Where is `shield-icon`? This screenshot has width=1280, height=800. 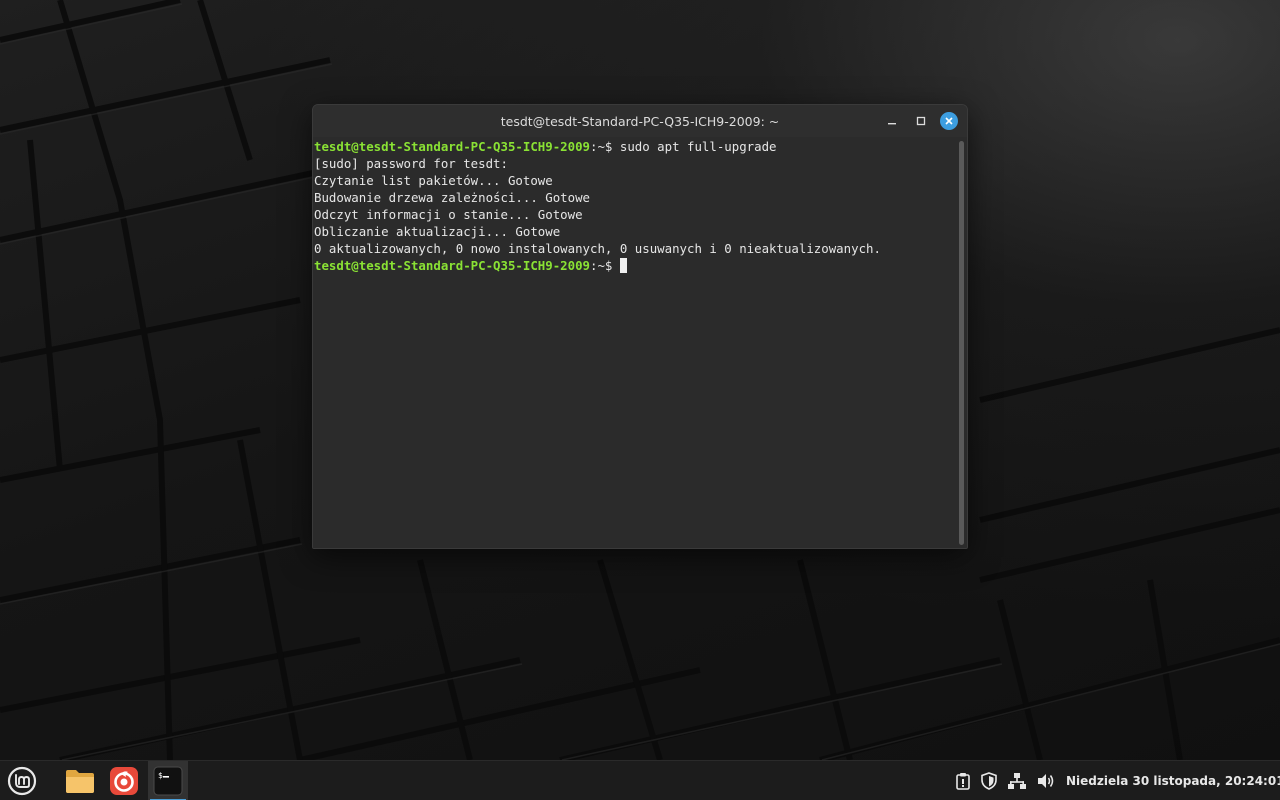 shield-icon is located at coordinates (989, 781).